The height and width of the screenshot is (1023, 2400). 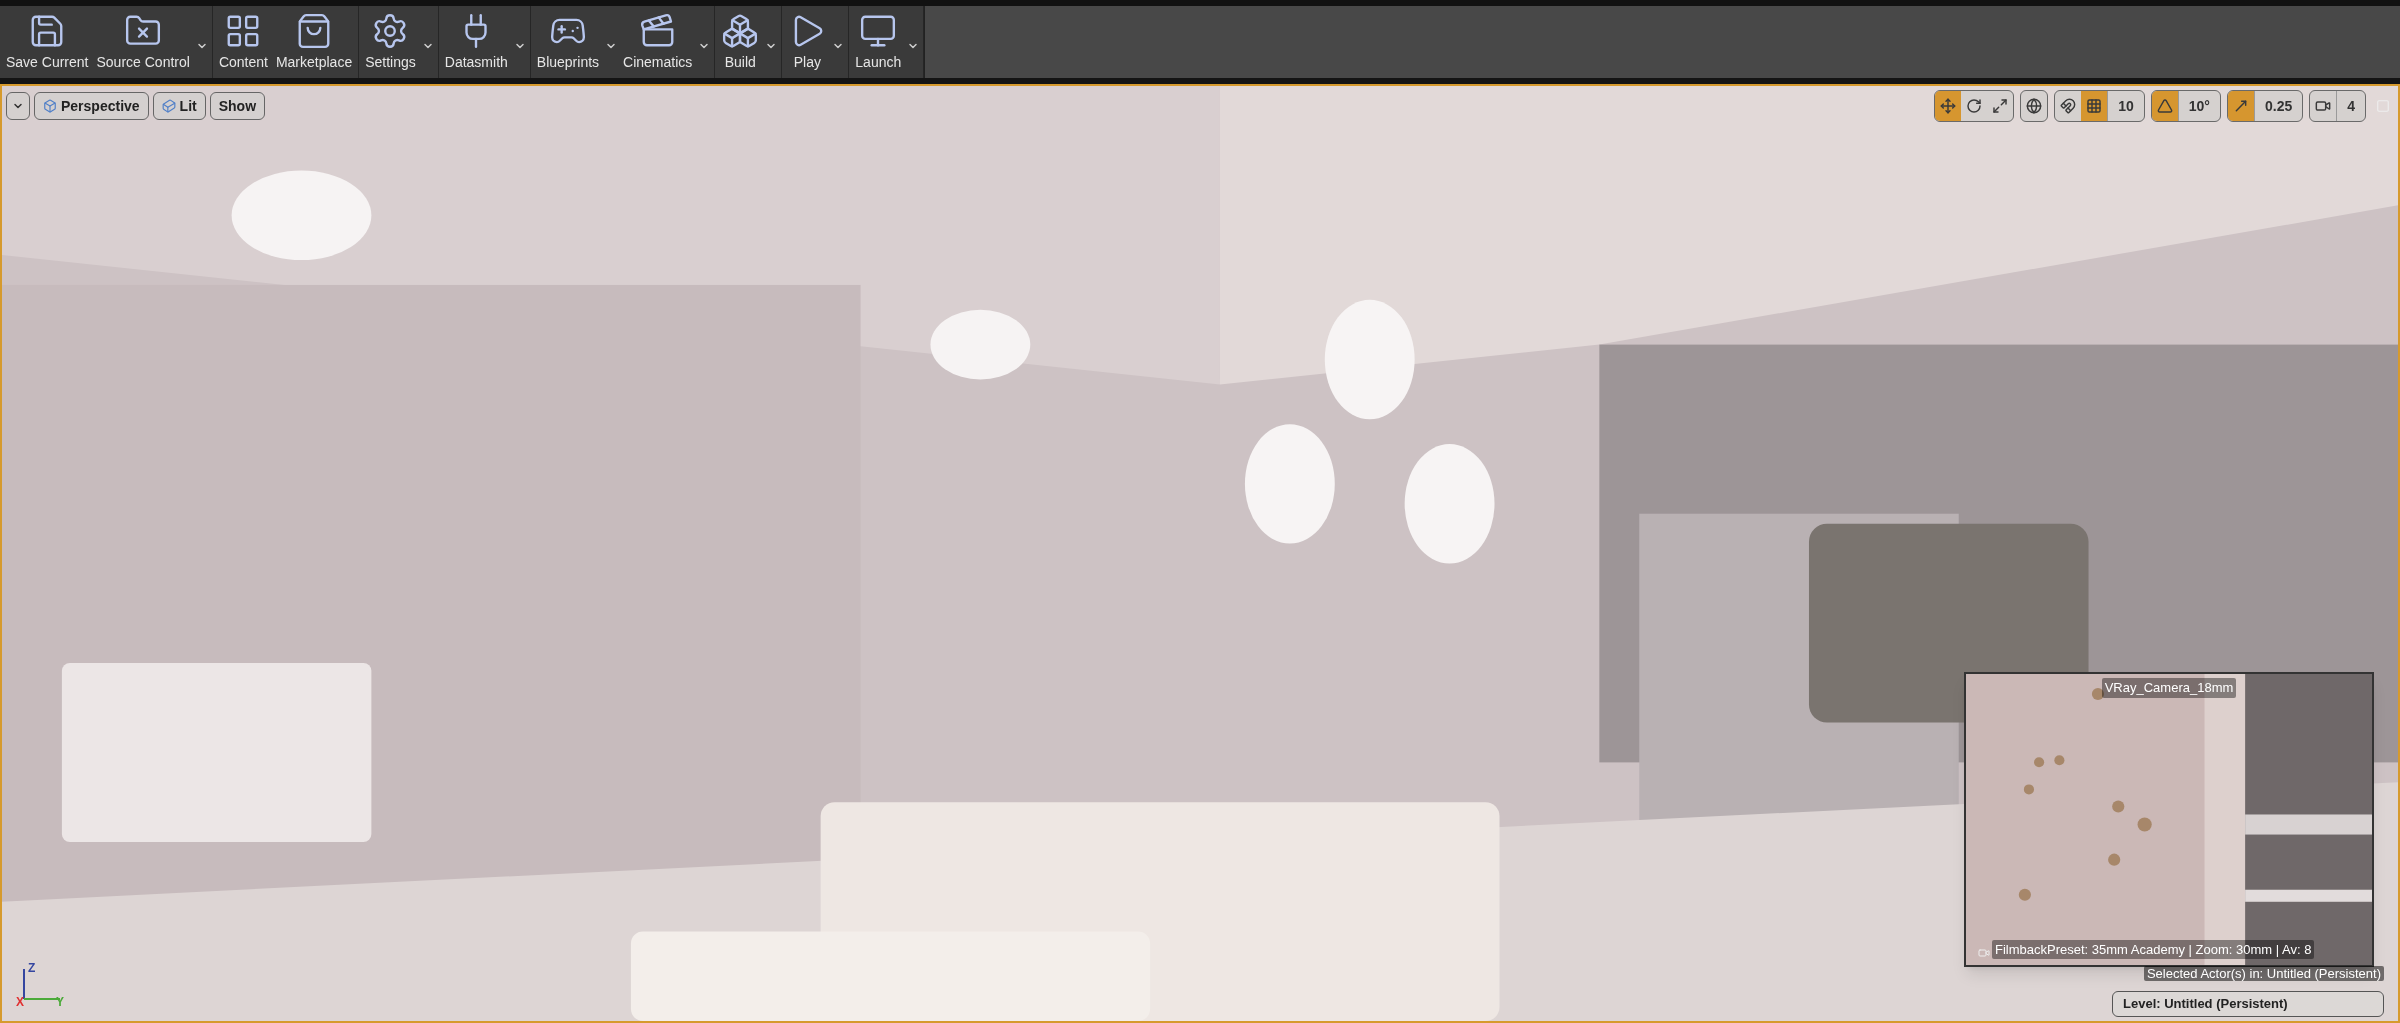 I want to click on toolbar-button: Content, so click(x=243, y=42).